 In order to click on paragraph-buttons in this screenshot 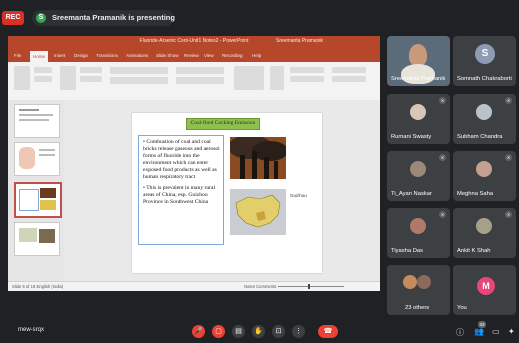, I will do `click(200, 70)`.